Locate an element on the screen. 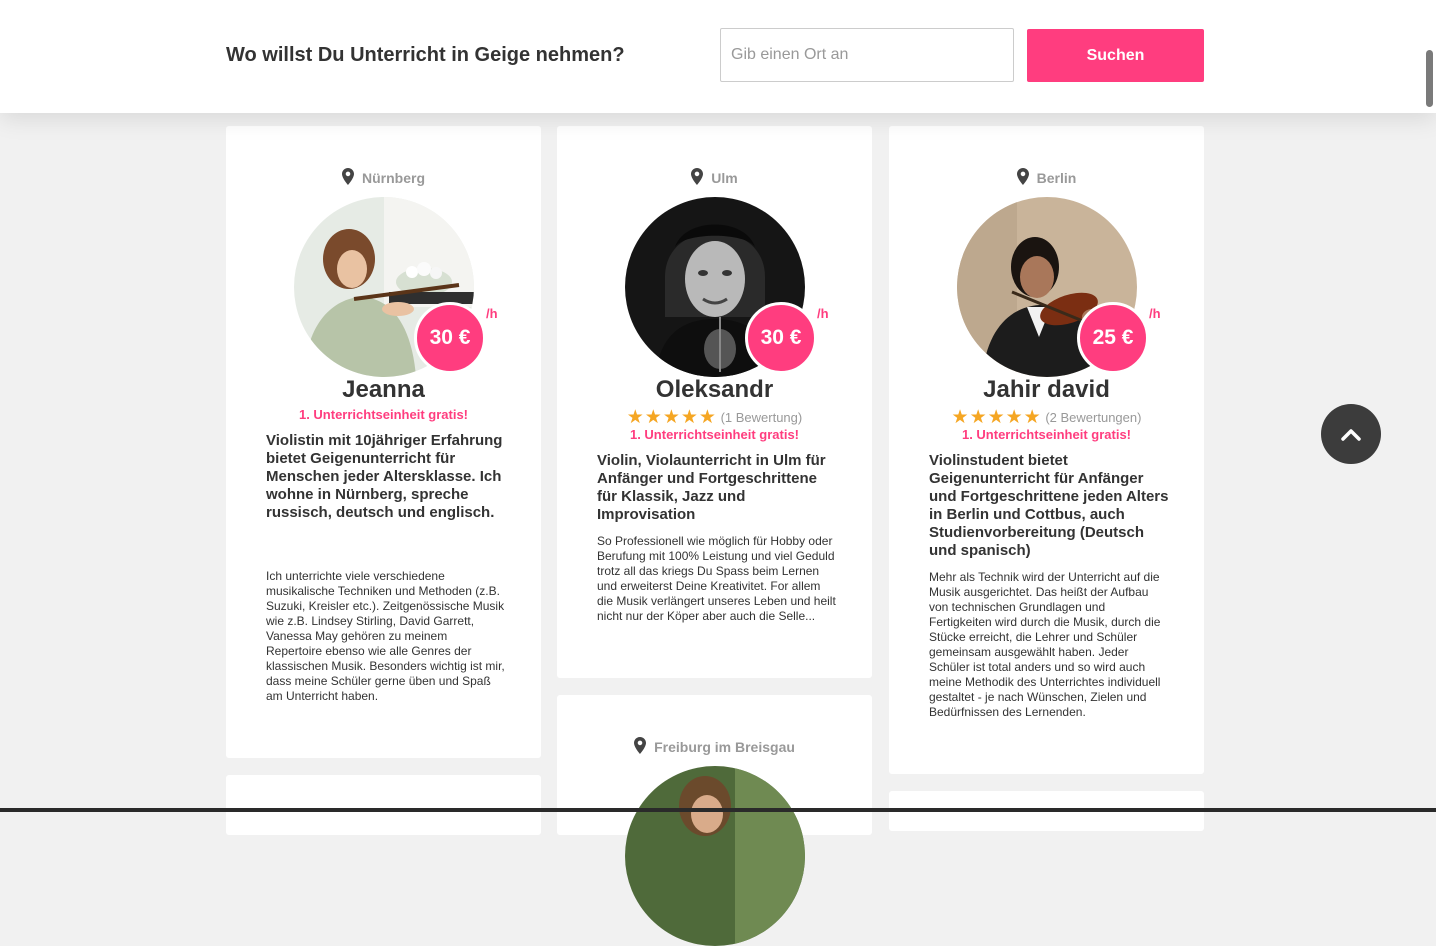  price-badge: 25 € is located at coordinates (1113, 338).